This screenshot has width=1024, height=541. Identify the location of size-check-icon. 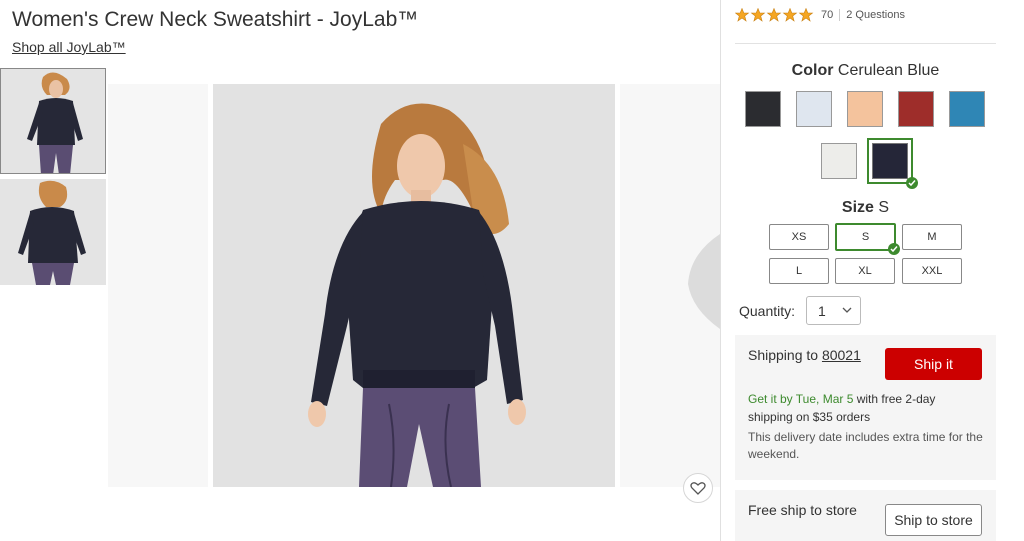
(894, 249).